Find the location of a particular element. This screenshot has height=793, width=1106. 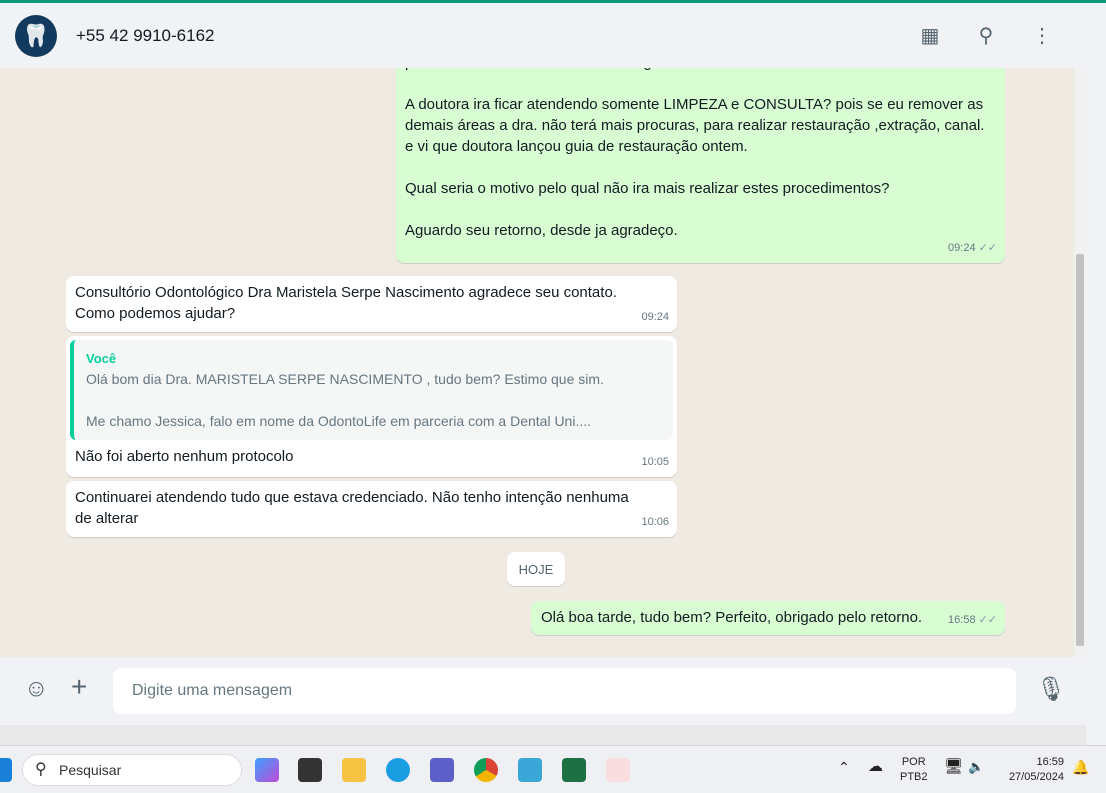

text-line: Como podemos ajudar? is located at coordinates (155, 313).